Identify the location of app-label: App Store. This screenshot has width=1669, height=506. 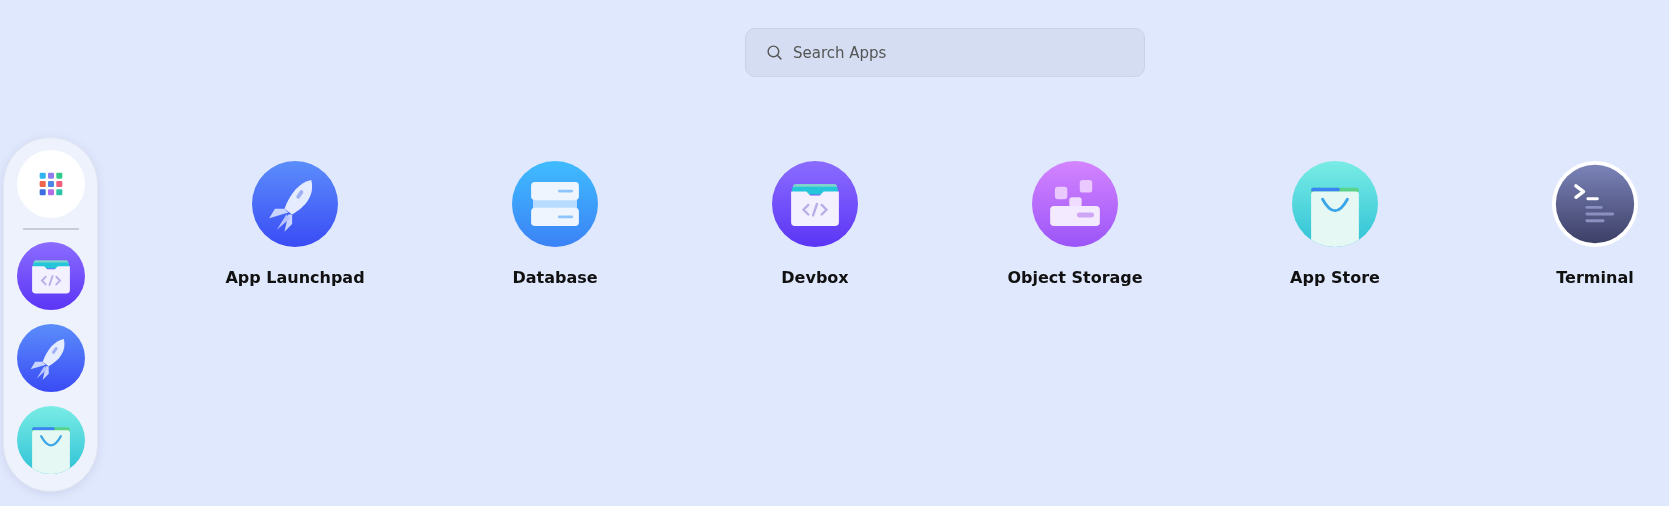
(1335, 277).